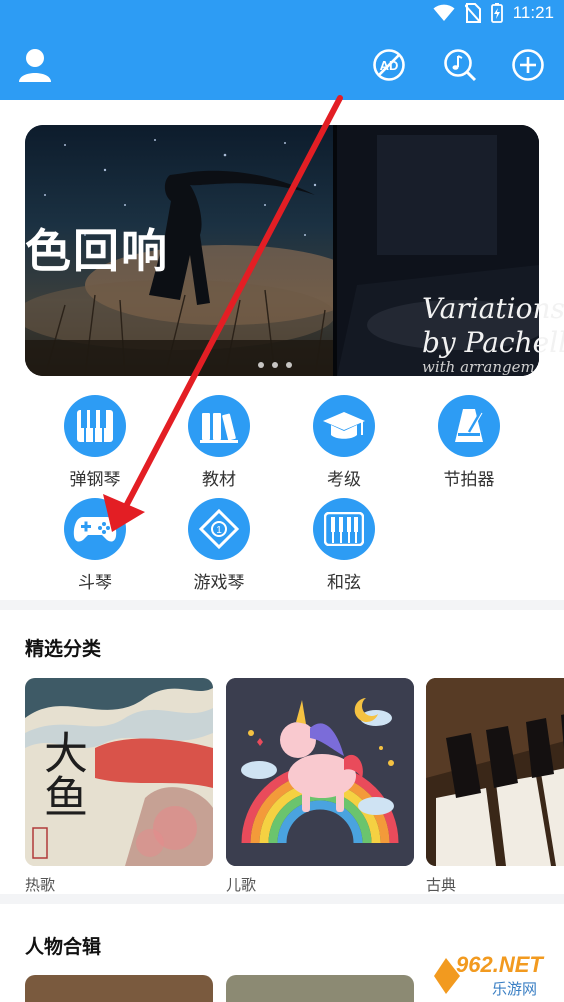 The height and width of the screenshot is (1002, 564). Describe the element at coordinates (63, 649) in the screenshot. I see `featured-categories-title: 精选分类` at that location.